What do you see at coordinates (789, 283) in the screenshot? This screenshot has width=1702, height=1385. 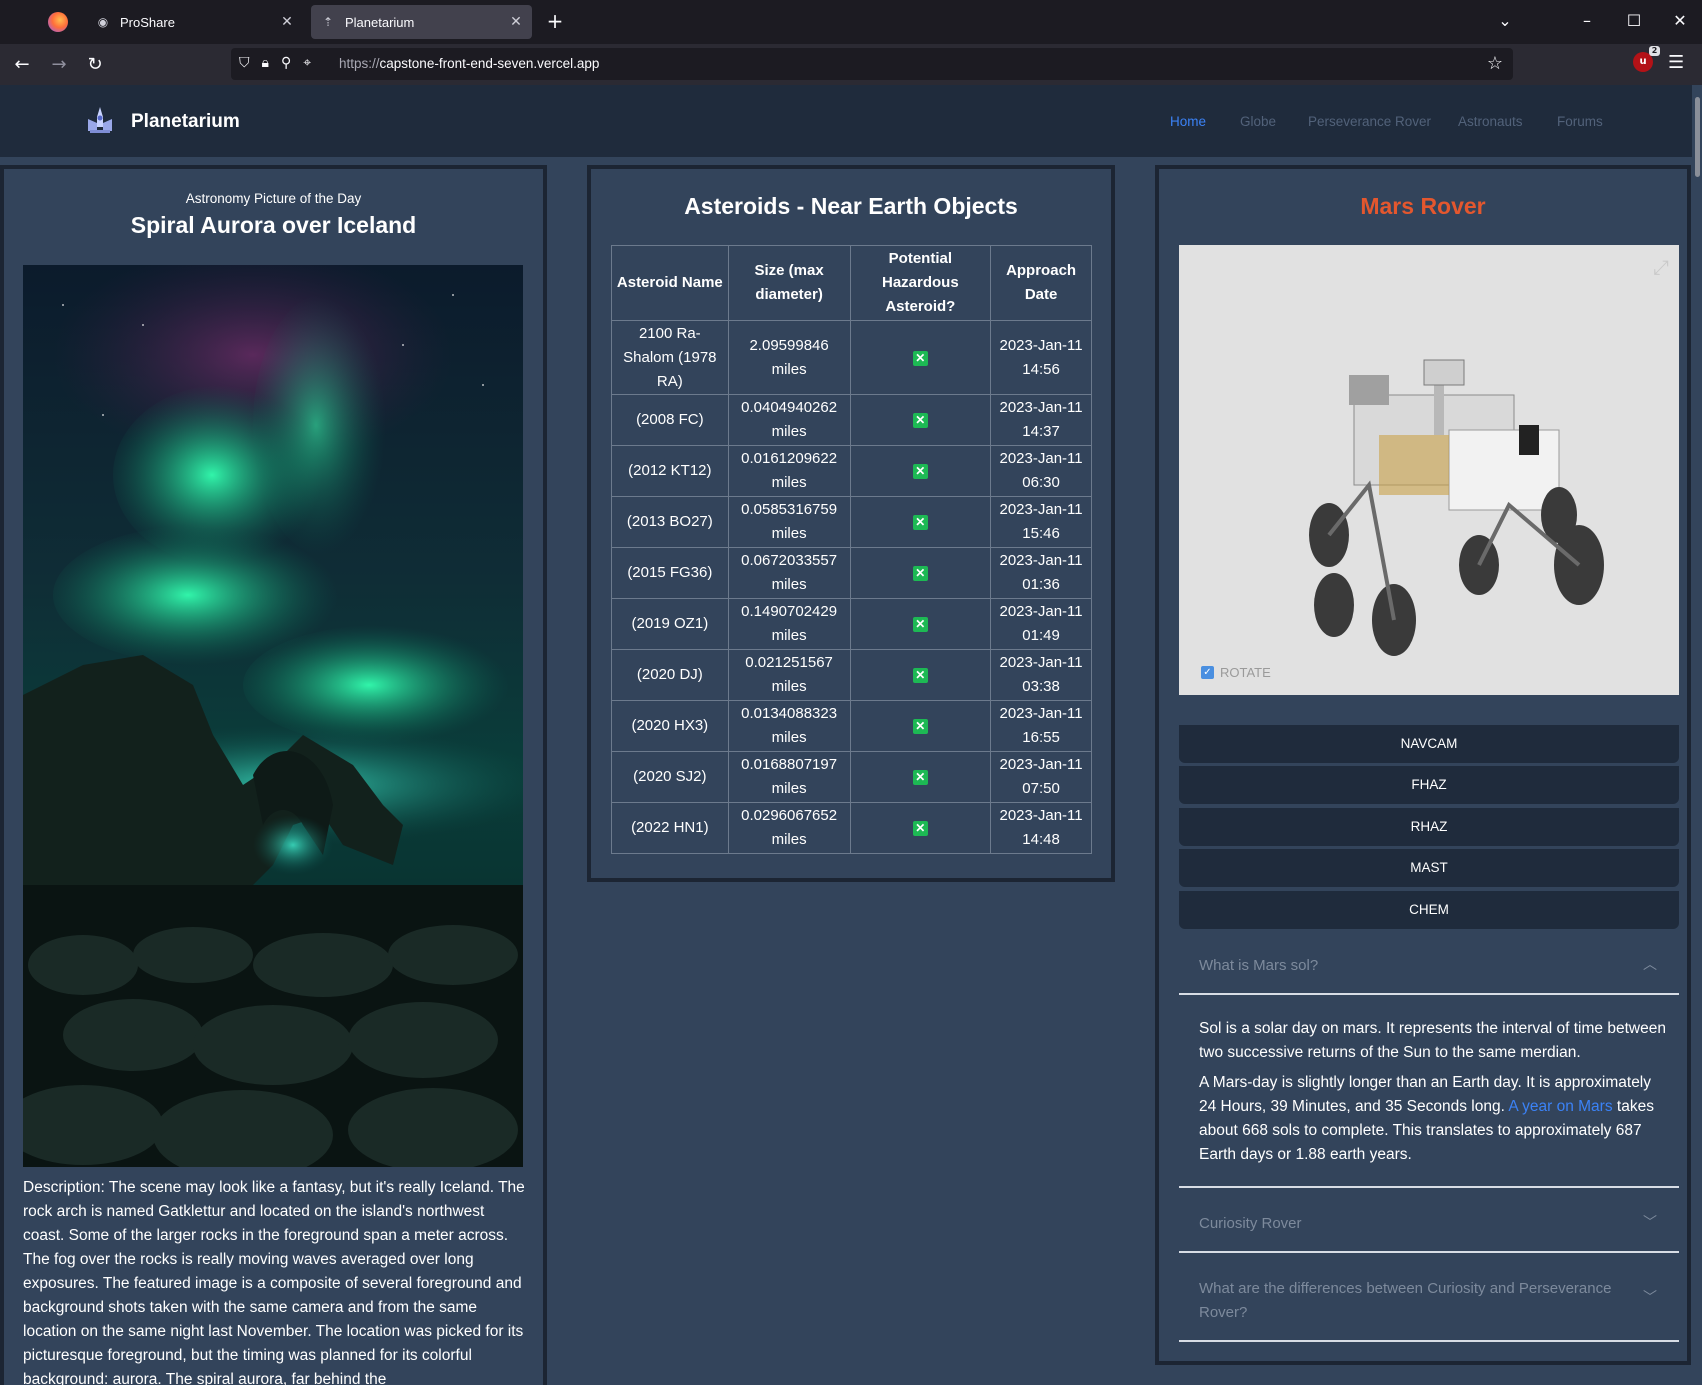 I see `header-size: Size (max diameter)` at bounding box center [789, 283].